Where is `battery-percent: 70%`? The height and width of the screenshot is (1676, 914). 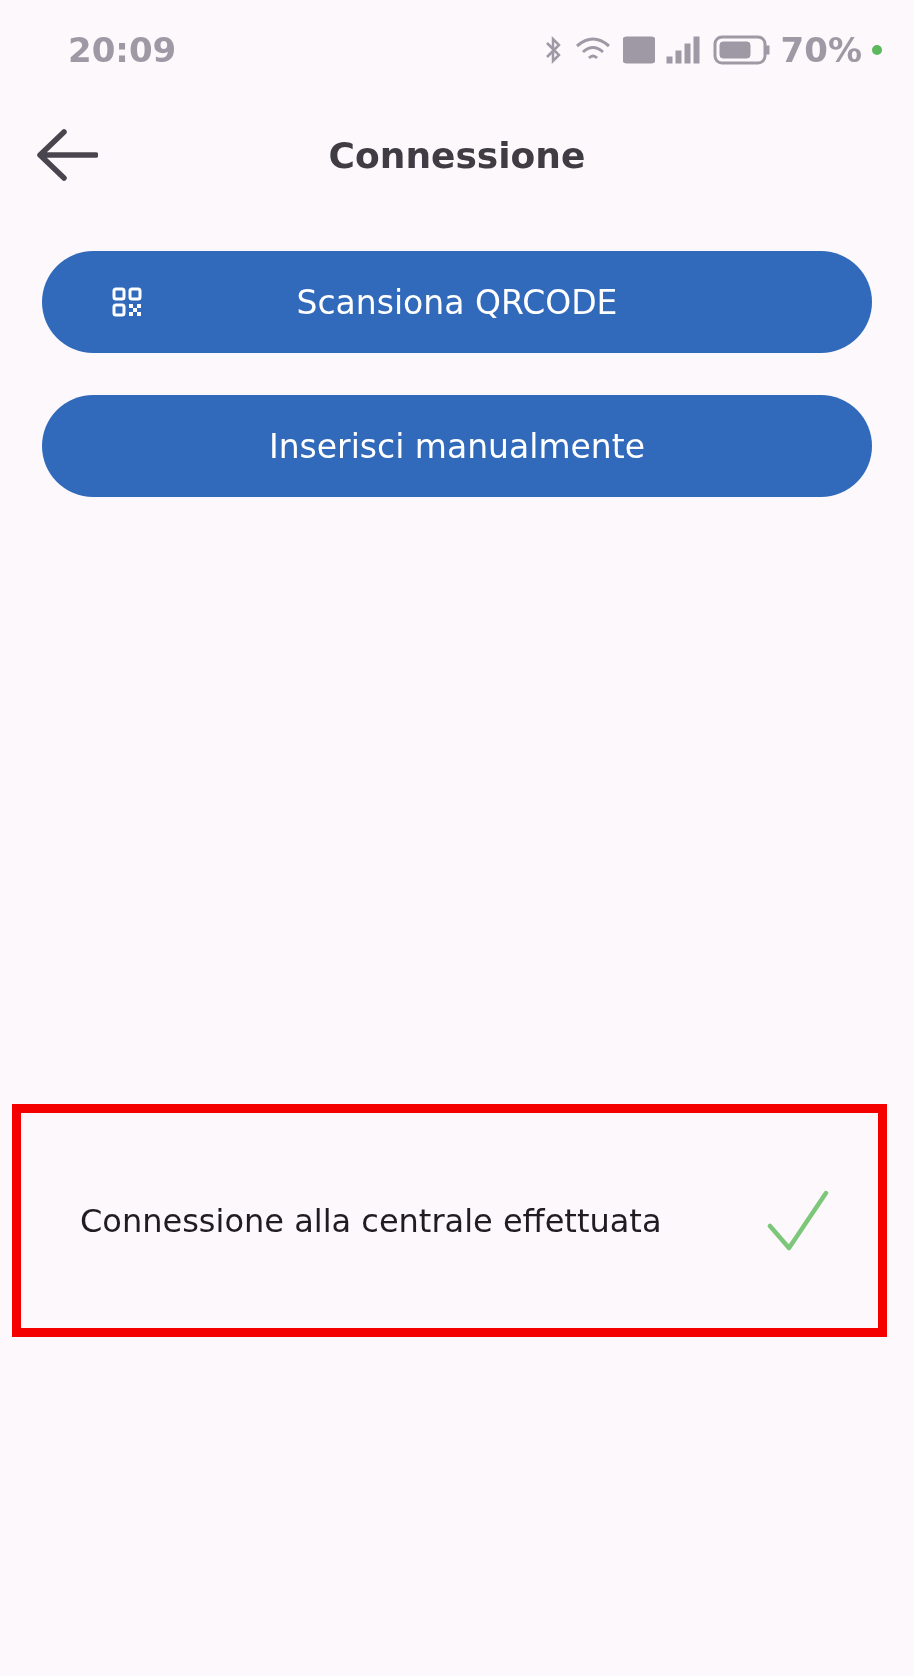
battery-percent: 70% is located at coordinates (821, 50).